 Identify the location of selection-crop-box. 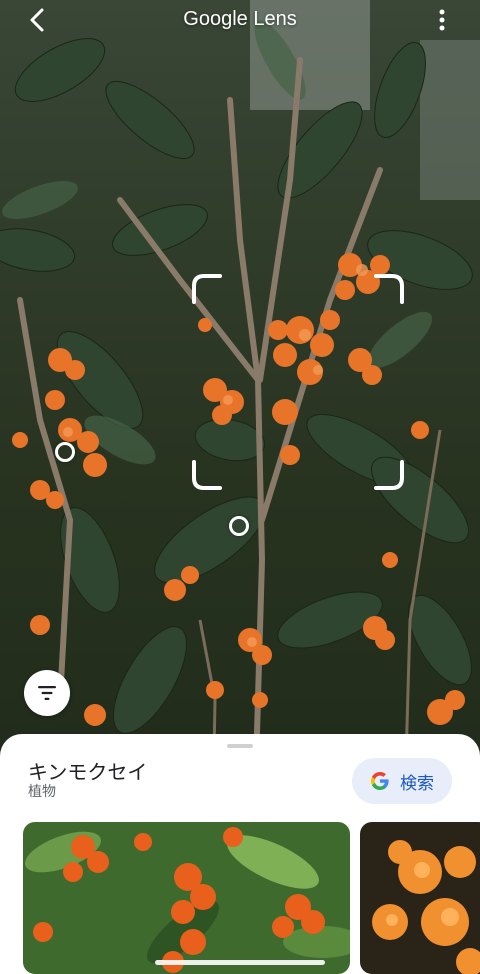
(298, 382).